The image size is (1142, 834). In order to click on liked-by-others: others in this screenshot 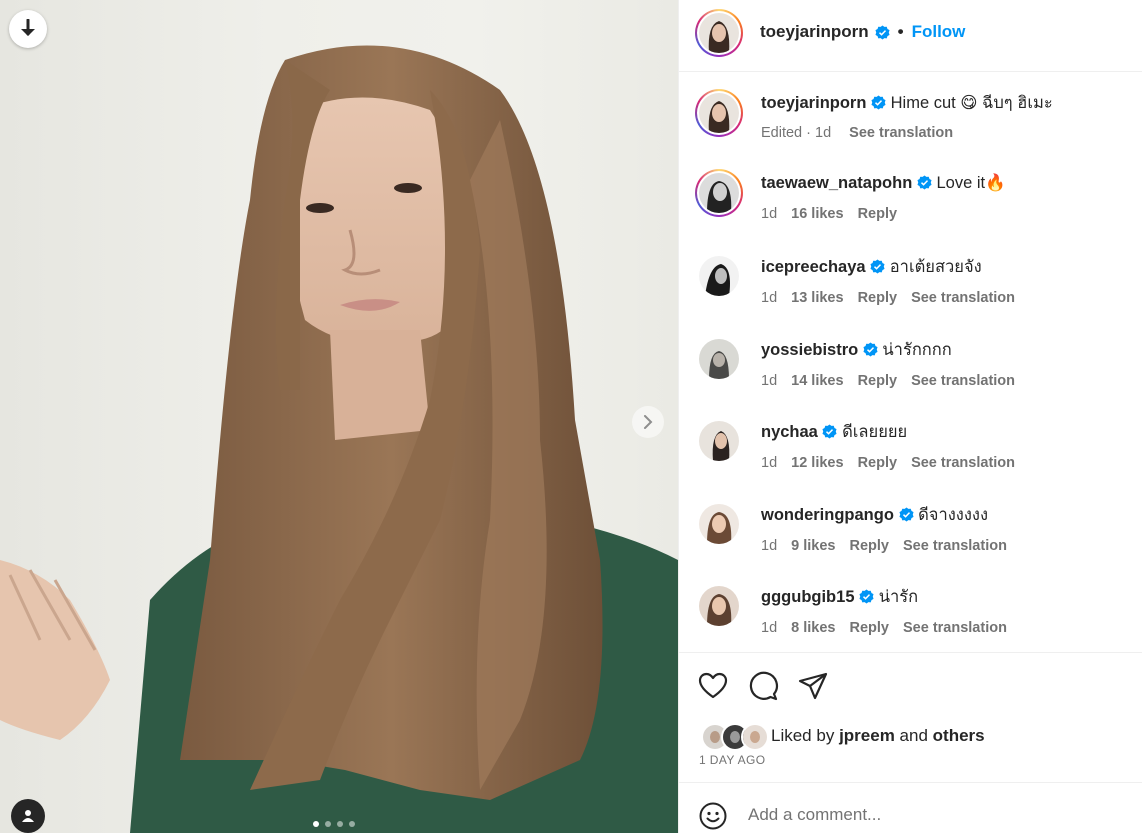, I will do `click(959, 736)`.